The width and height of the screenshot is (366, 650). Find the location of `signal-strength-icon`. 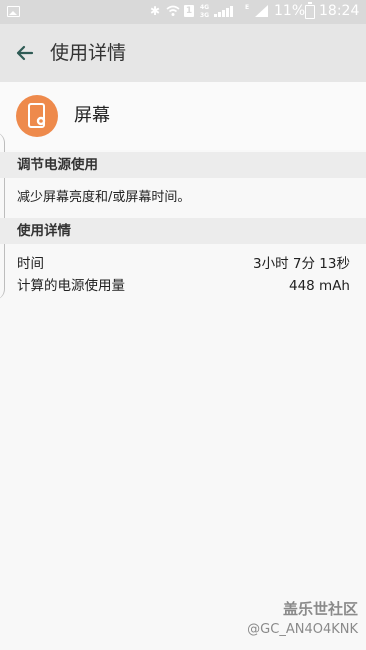

signal-strength-icon is located at coordinates (223, 11).